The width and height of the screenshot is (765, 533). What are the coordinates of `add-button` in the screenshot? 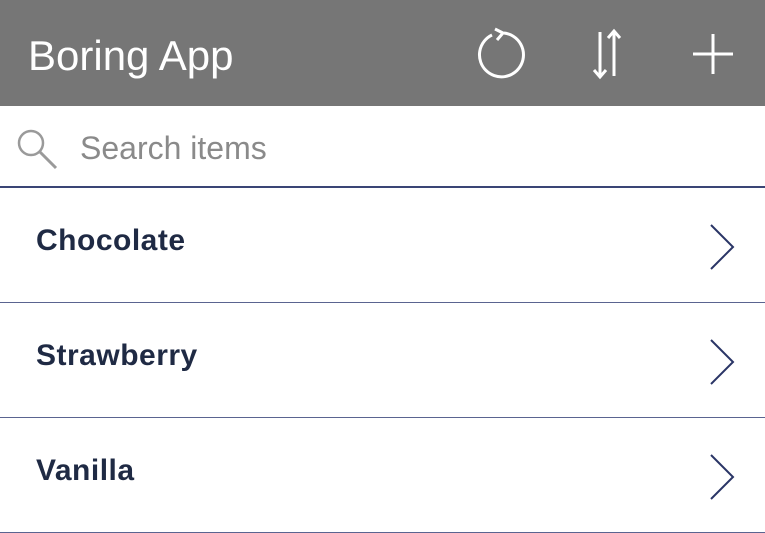 It's located at (713, 54).